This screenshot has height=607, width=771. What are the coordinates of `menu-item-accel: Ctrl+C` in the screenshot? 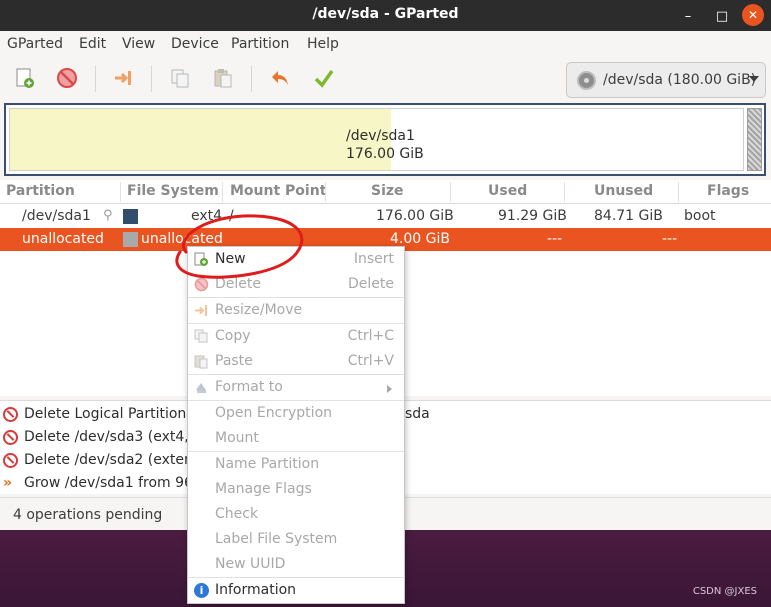 It's located at (370, 336).